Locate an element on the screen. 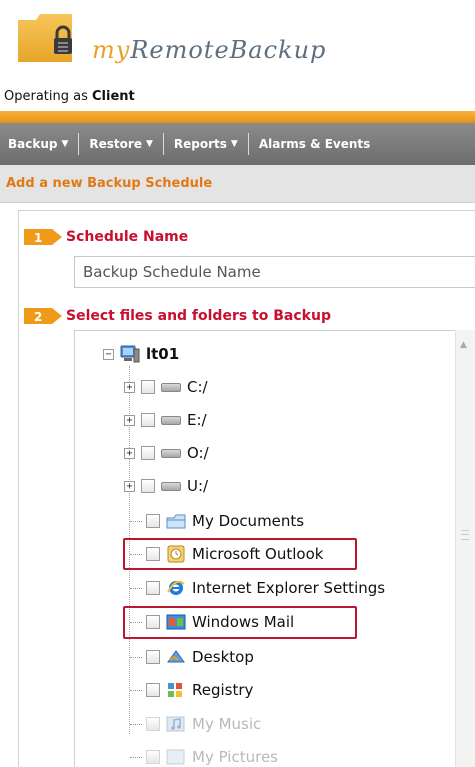 The height and width of the screenshot is (767, 475). tree-item-label: My Documents is located at coordinates (248, 521).